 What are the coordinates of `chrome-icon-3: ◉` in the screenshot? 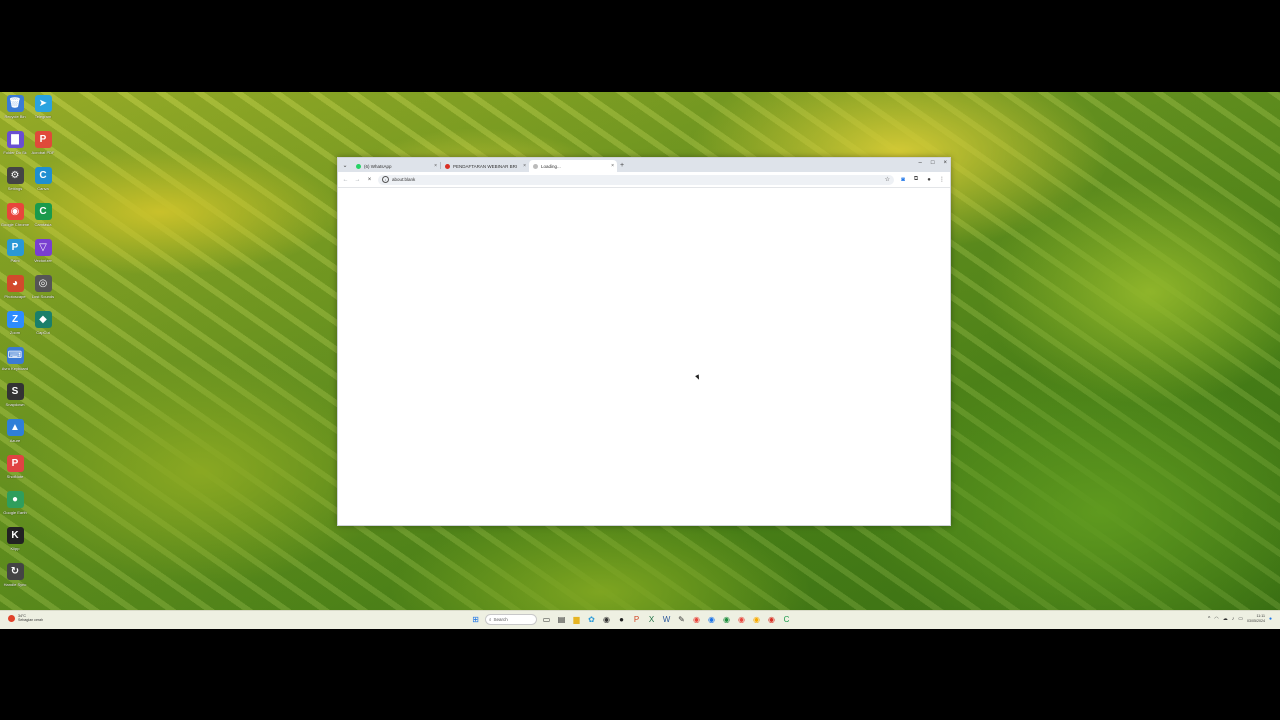 It's located at (726, 619).